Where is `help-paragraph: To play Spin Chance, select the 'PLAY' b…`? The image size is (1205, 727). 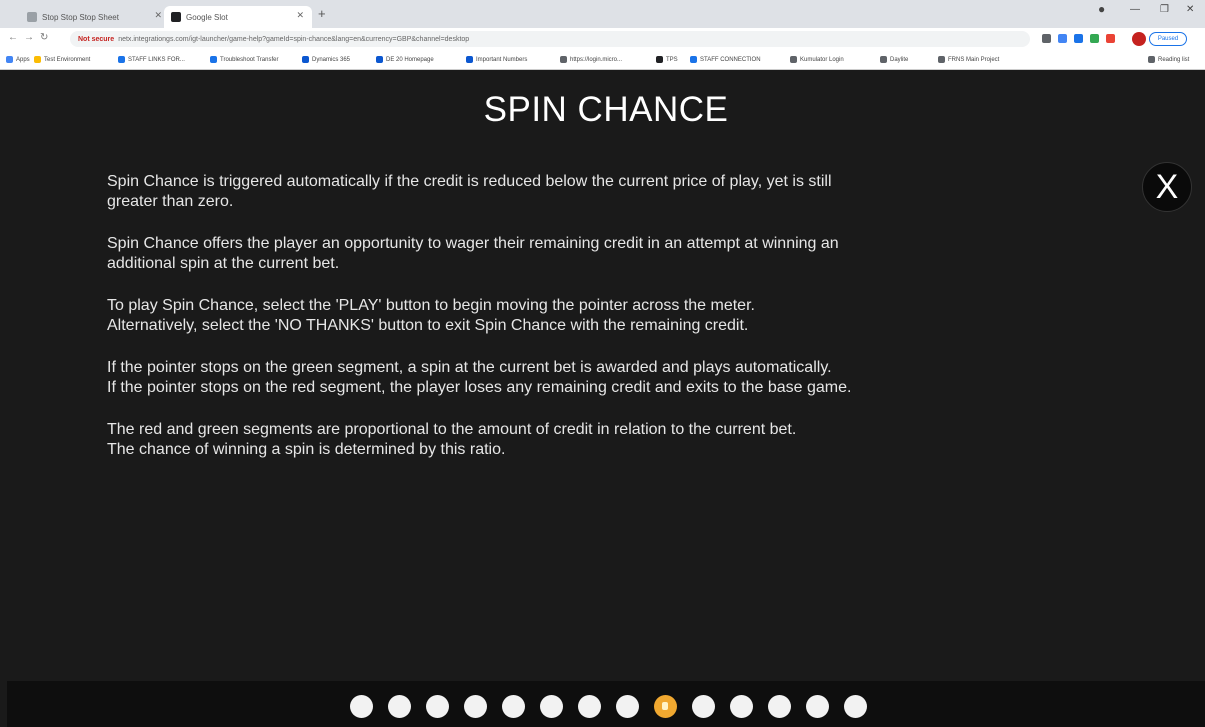 help-paragraph: To play Spin Chance, select the 'PLAY' b… is located at coordinates (431, 315).